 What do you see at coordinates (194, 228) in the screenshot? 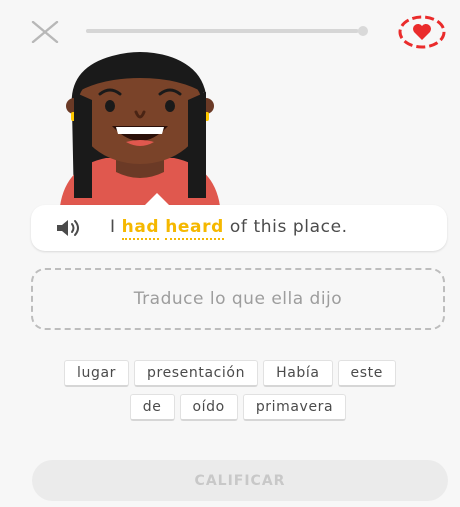
I see `hint-word-heard: heard` at bounding box center [194, 228].